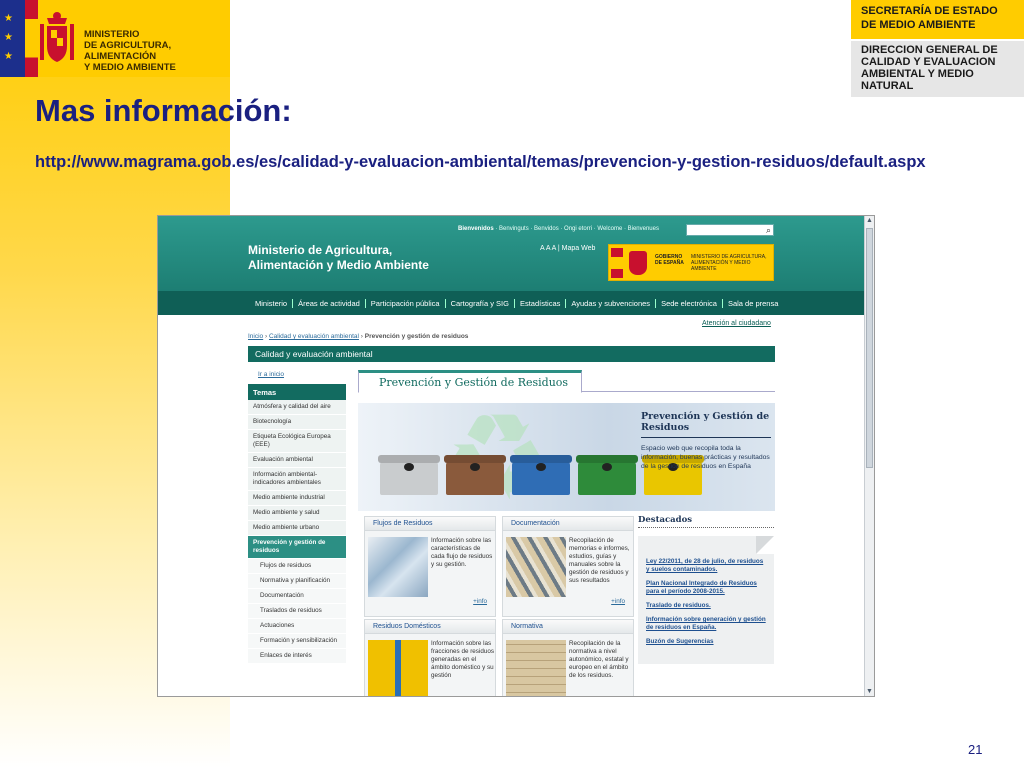 The image size is (1024, 768). I want to click on breadcrumb-calidad: Calidad y evaluación ambiental, so click(314, 336).